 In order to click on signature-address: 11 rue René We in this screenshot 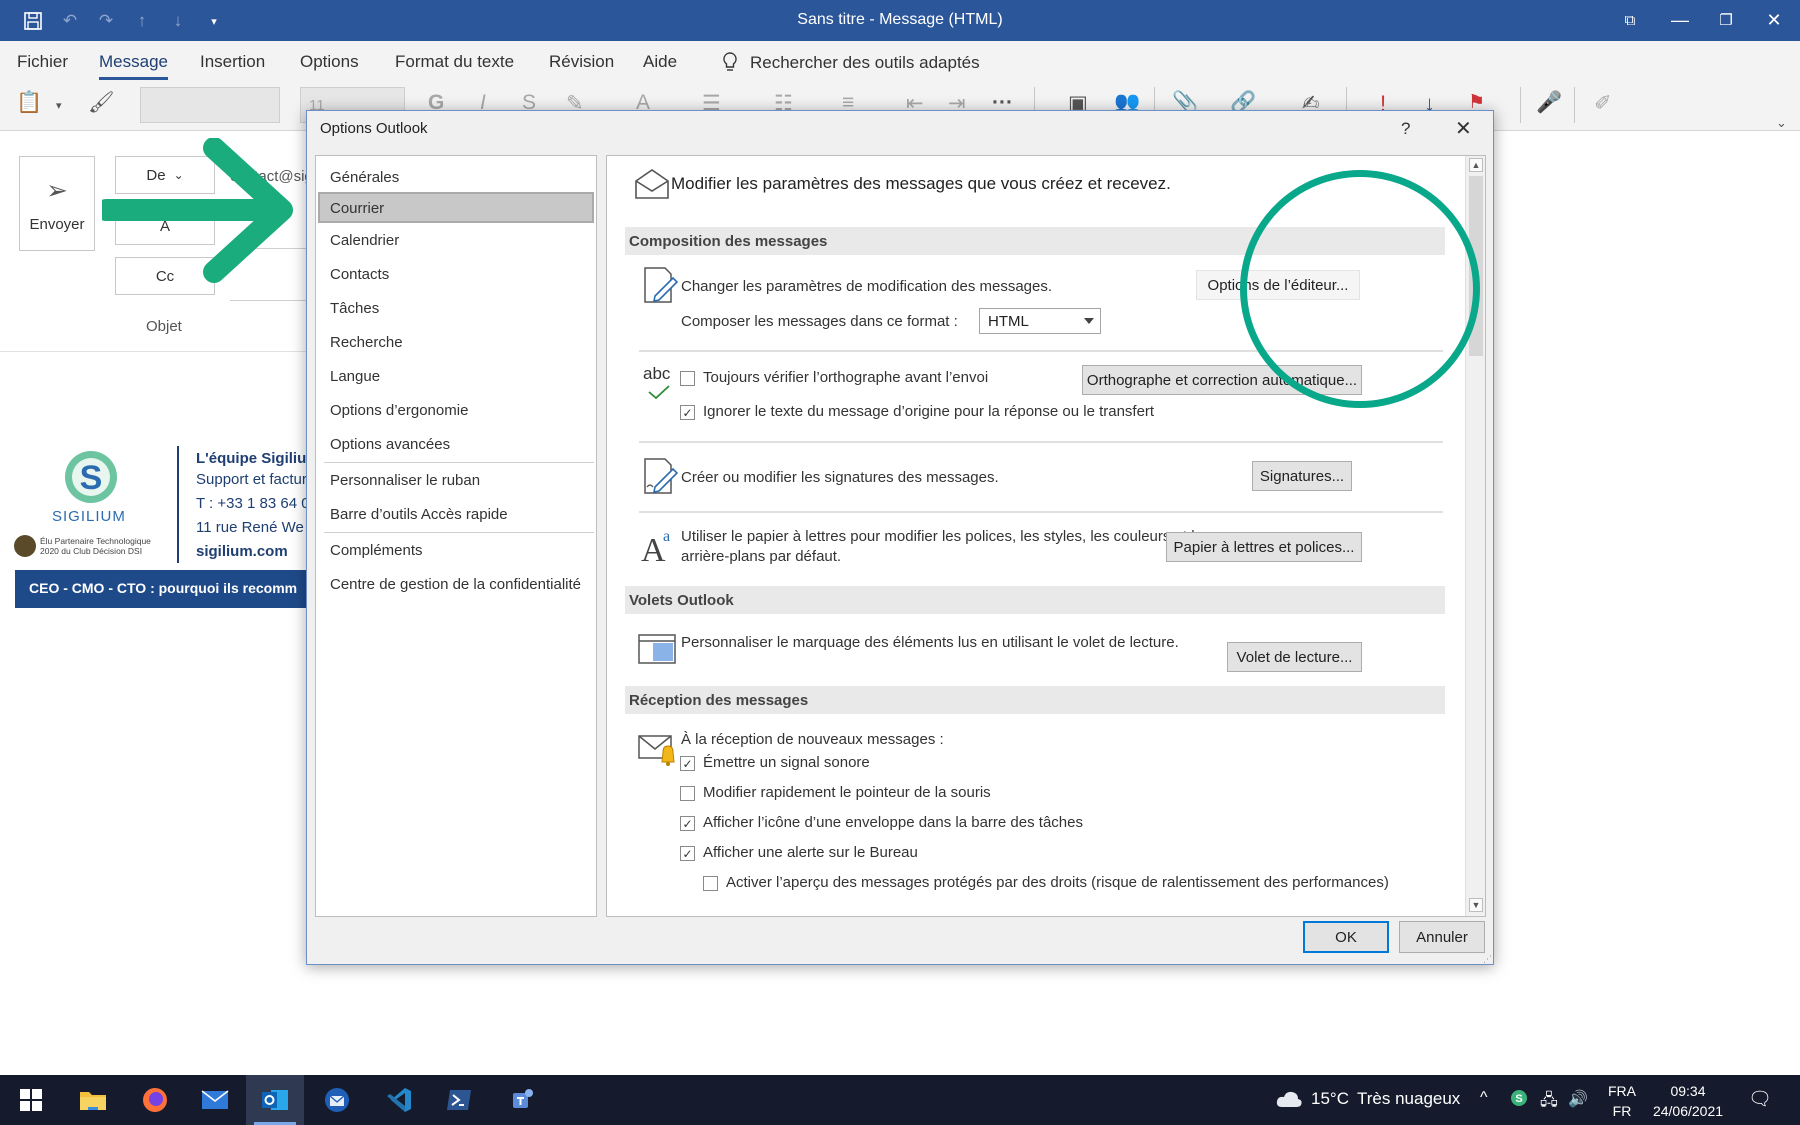, I will do `click(250, 527)`.